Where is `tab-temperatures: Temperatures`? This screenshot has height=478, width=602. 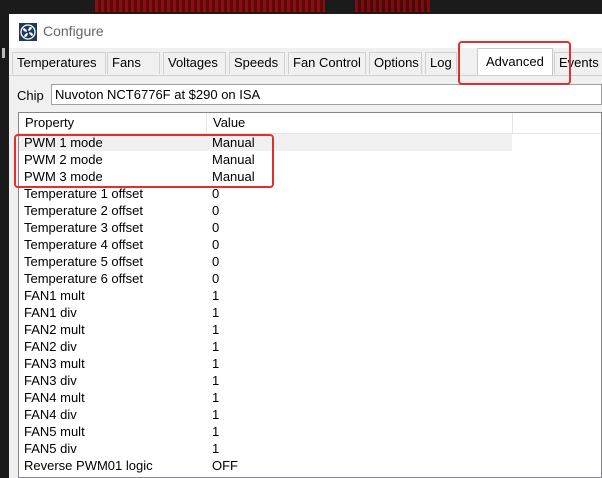
tab-temperatures: Temperatures is located at coordinates (59, 63).